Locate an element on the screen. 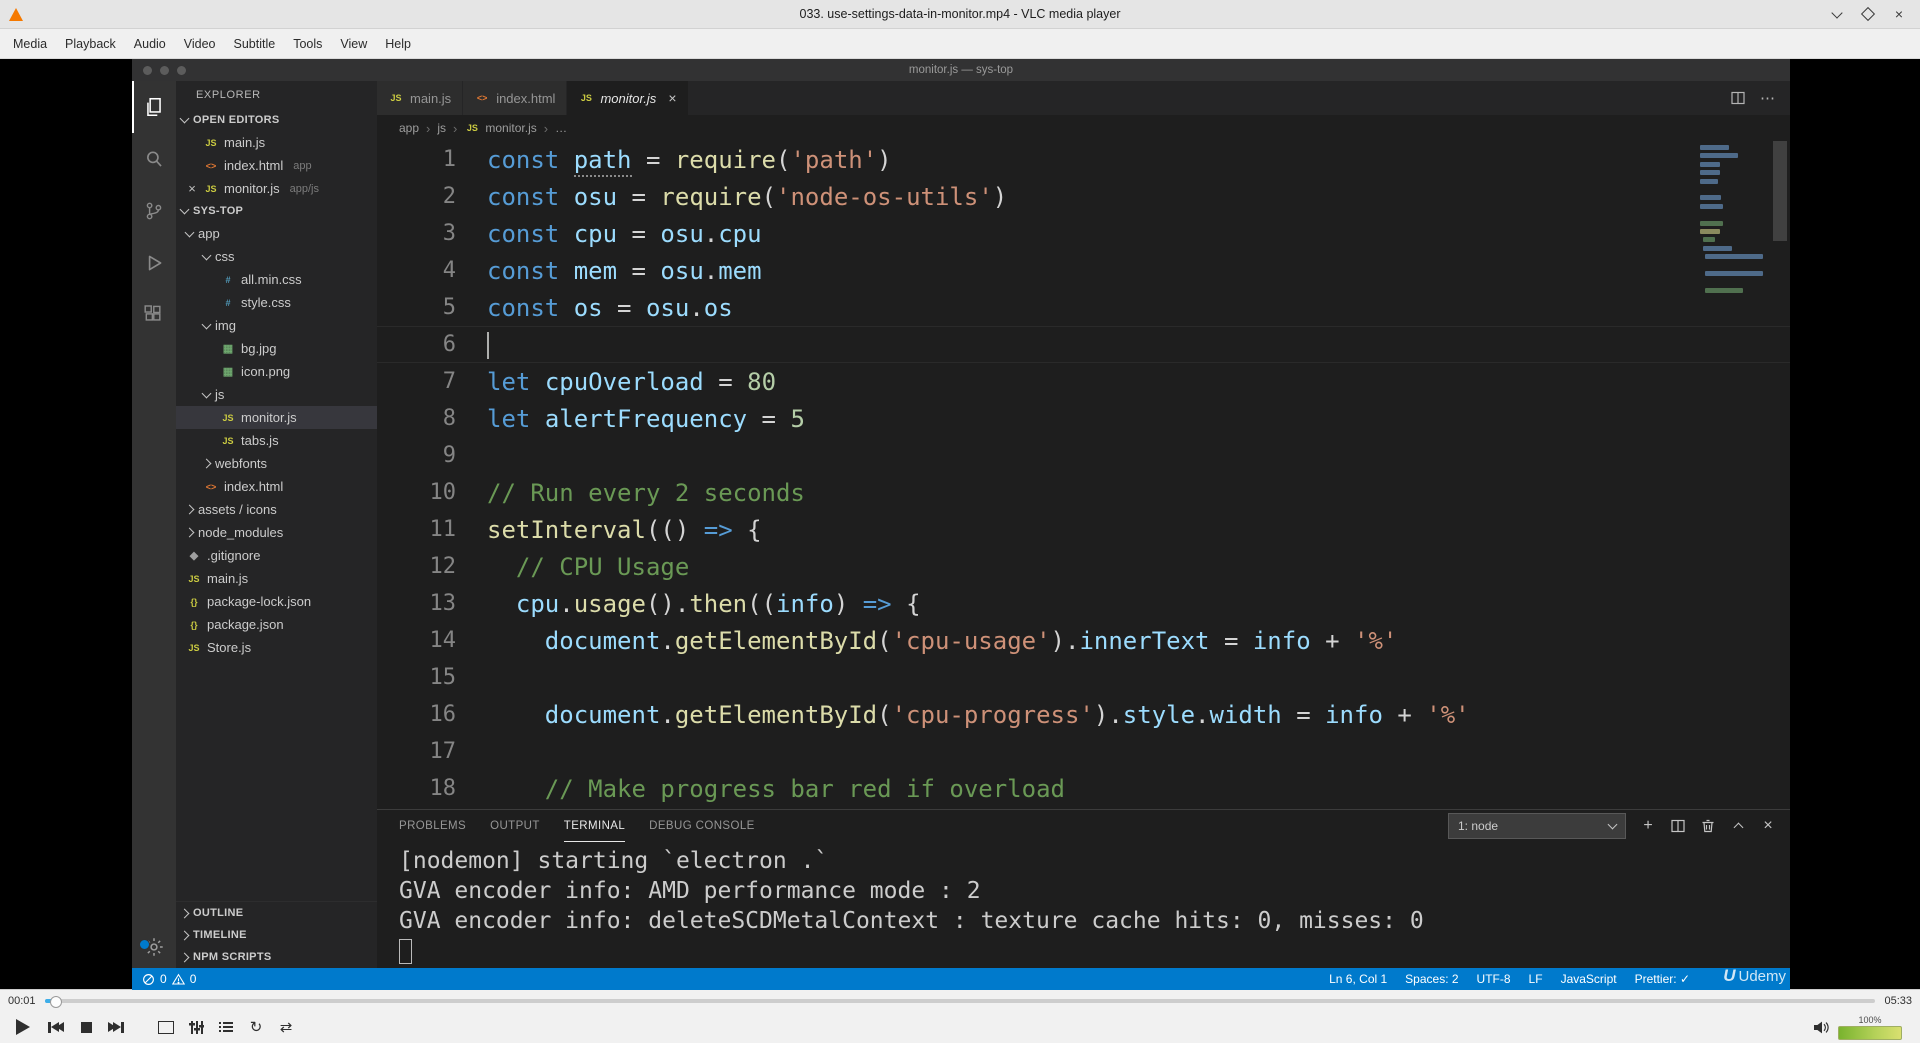 This screenshot has width=1920, height=1043. minimap is located at coordinates (1734, 220).